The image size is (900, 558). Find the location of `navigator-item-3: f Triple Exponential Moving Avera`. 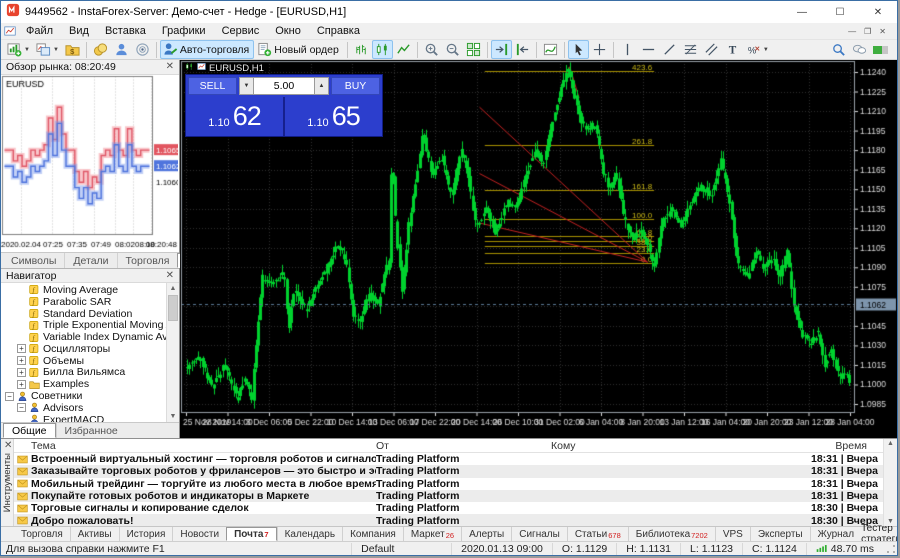

navigator-item-3: f Triple Exponential Moving Avera is located at coordinates (90, 325).